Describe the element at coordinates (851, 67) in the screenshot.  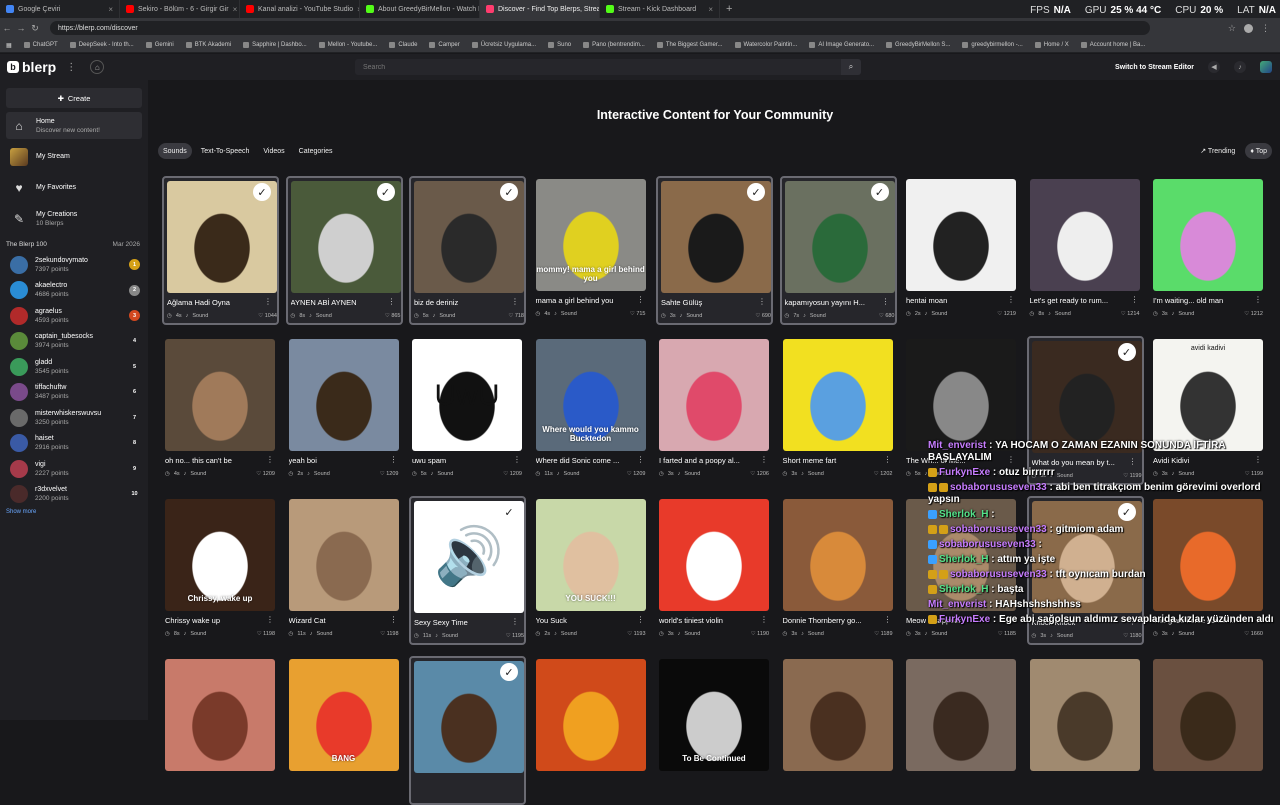
I see `search-icon: ⌕` at that location.